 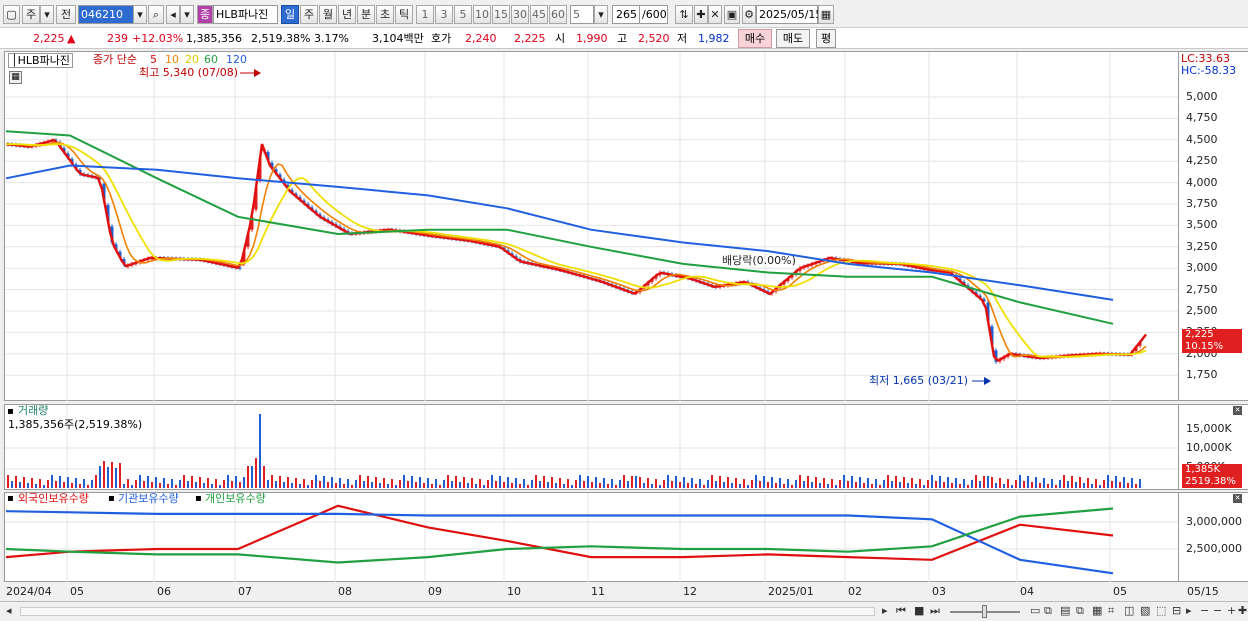 I want to click on ma-120-label: 120, so click(x=236, y=60).